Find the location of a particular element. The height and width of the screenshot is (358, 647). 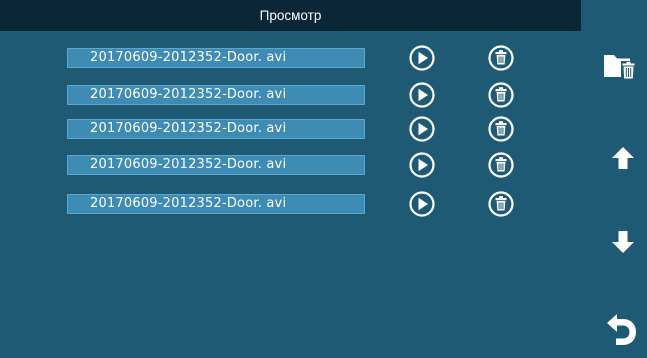

scroll-up-button is located at coordinates (623, 158).